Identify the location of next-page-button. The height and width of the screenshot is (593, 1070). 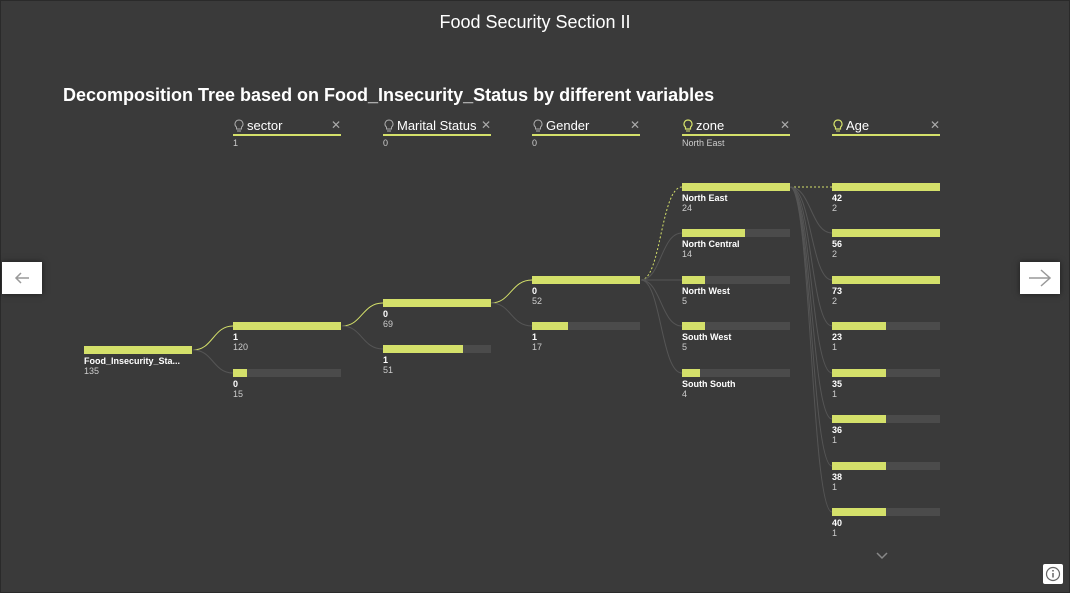
(1040, 278).